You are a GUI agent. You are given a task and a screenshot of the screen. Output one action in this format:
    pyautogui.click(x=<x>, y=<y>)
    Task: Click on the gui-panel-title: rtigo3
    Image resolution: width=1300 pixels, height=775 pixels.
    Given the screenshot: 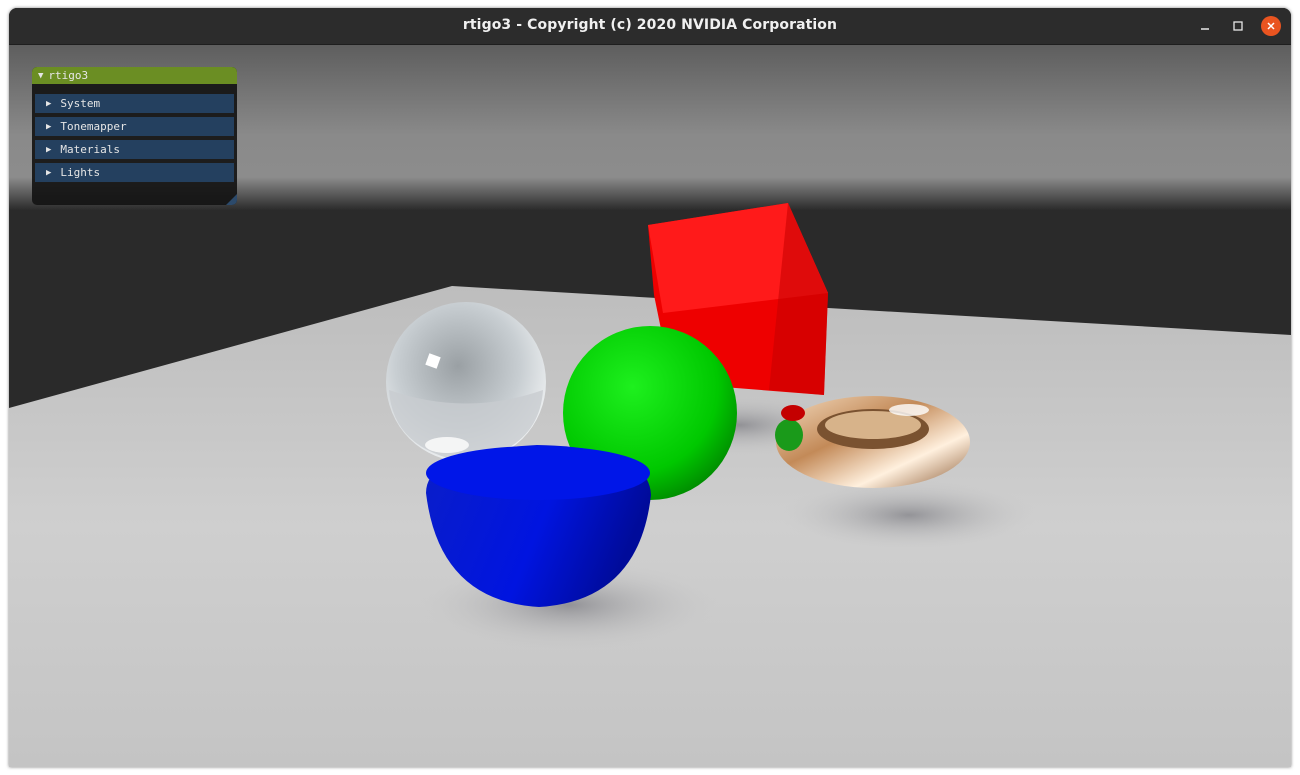 What is the action you would take?
    pyautogui.click(x=68, y=75)
    